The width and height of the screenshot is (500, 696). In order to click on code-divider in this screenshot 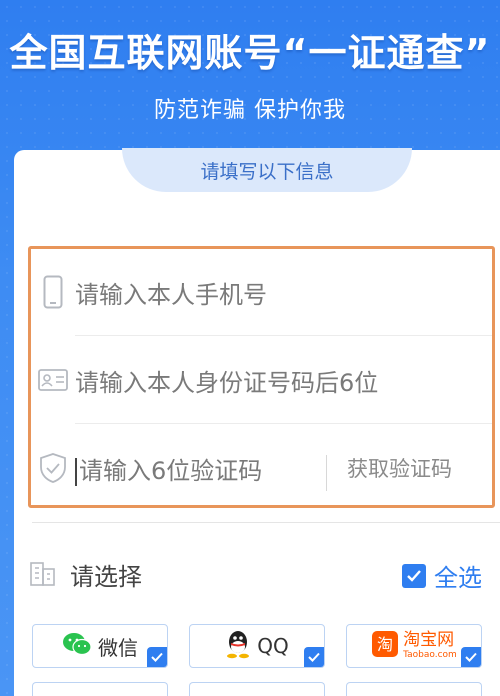, I will do `click(326, 473)`.